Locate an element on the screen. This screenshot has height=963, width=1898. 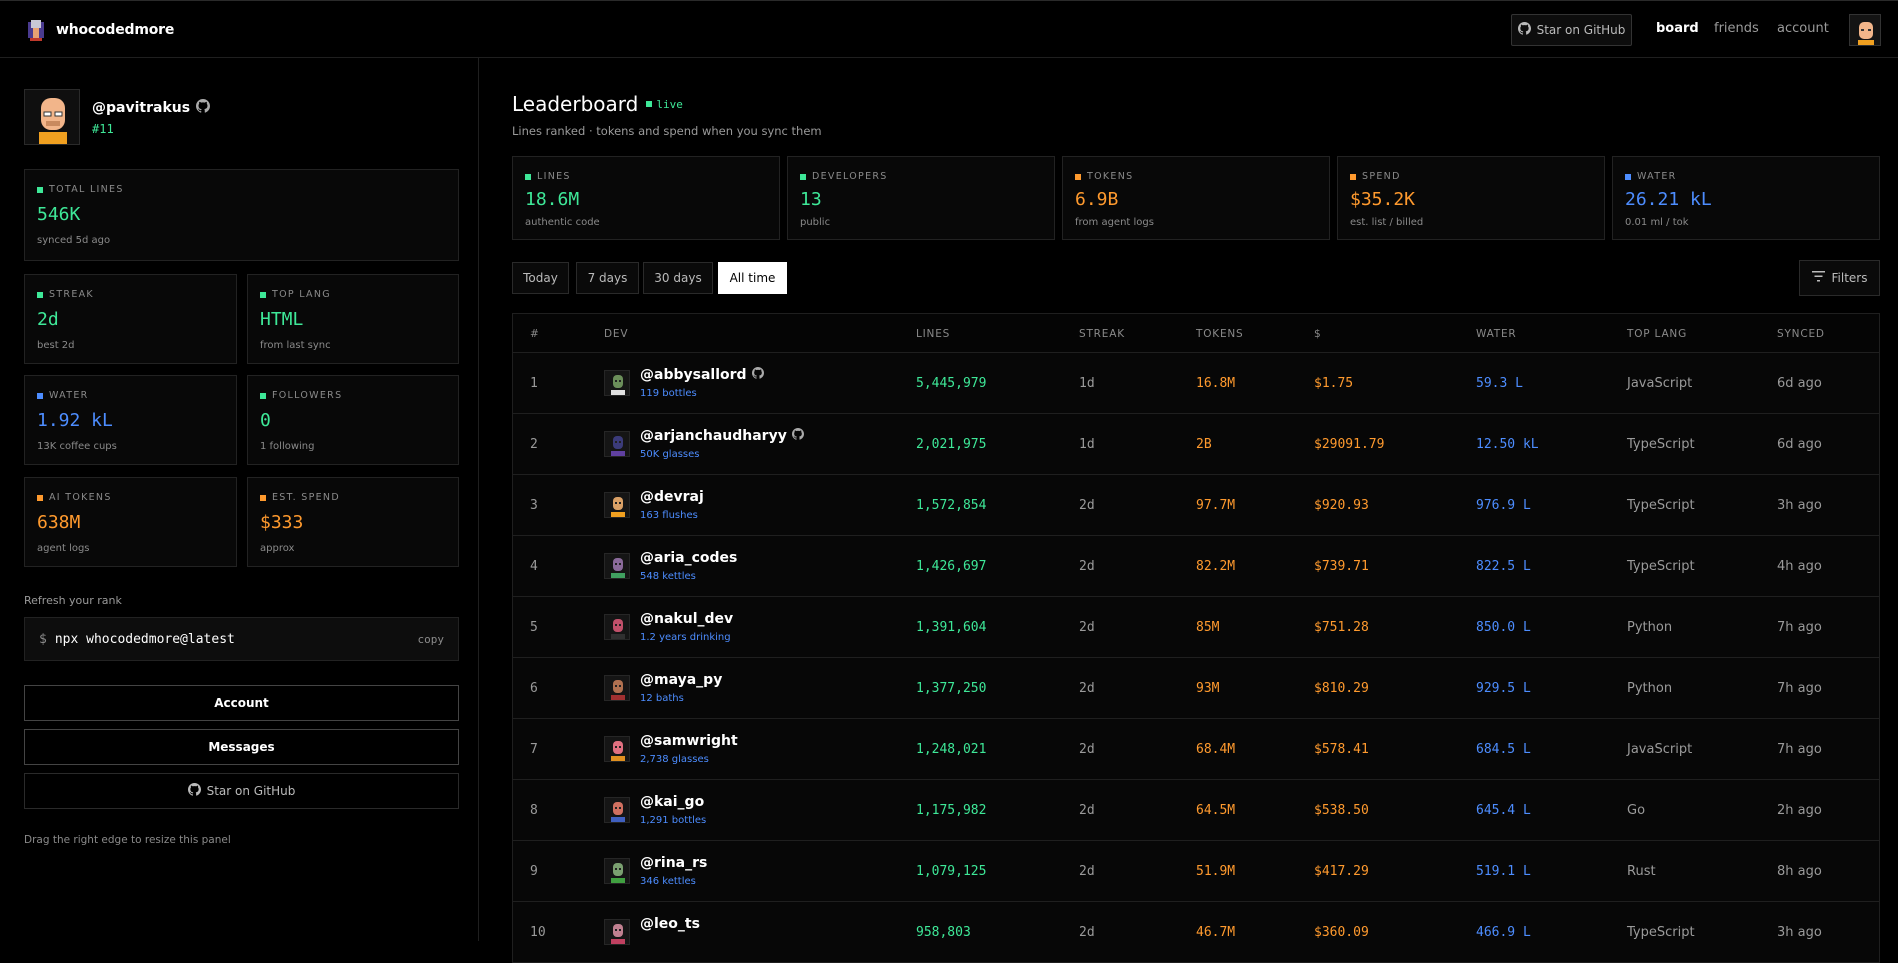
summary-stat-water: WATER 26.21 kL 0.01 ml / tok is located at coordinates (1746, 198).